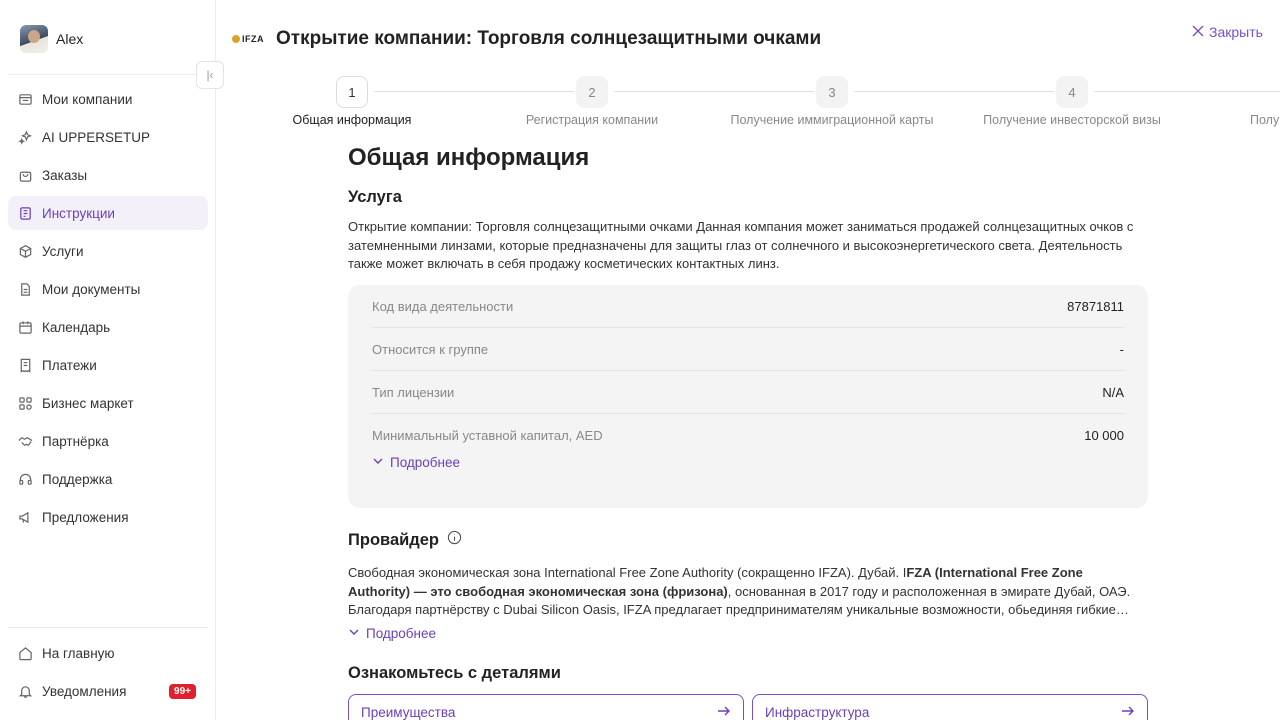 The width and height of the screenshot is (1280, 720). I want to click on step-2-label: Регистрация компании, so click(592, 120).